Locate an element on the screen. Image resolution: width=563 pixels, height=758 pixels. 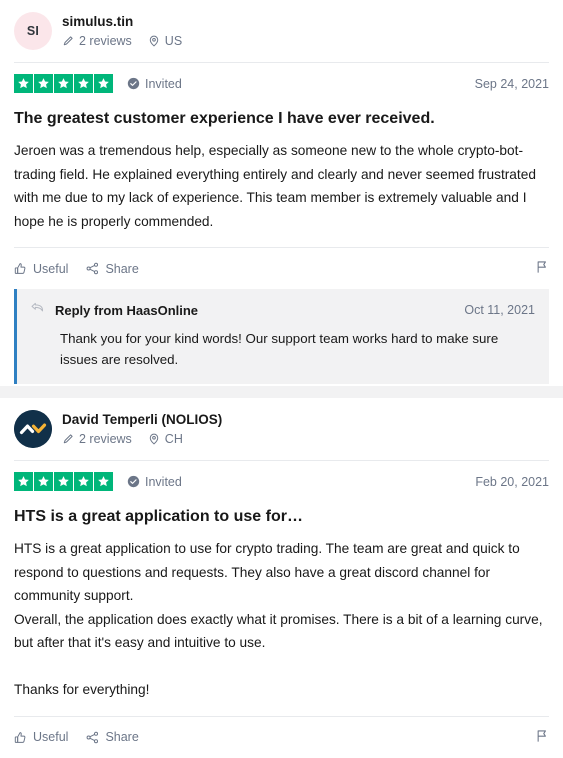
company-logo-icon is located at coordinates (33, 429).